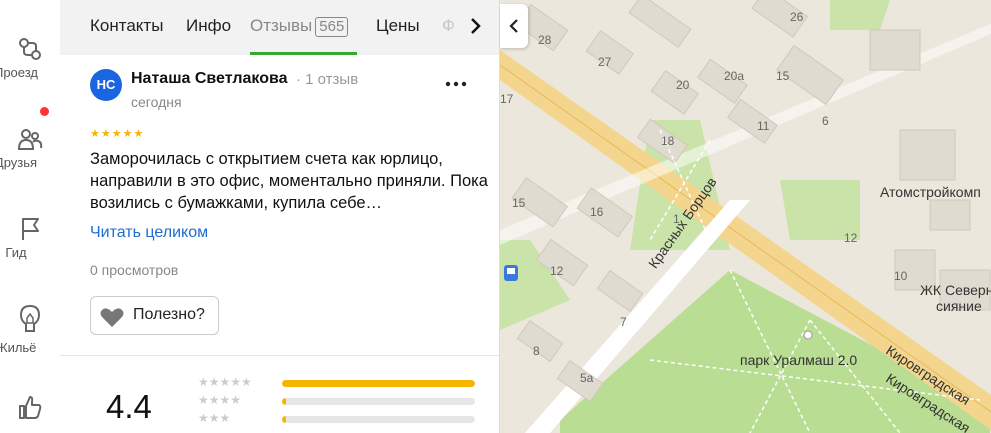  What do you see at coordinates (209, 79) in the screenshot?
I see `review-author: Наташа Светлакова` at bounding box center [209, 79].